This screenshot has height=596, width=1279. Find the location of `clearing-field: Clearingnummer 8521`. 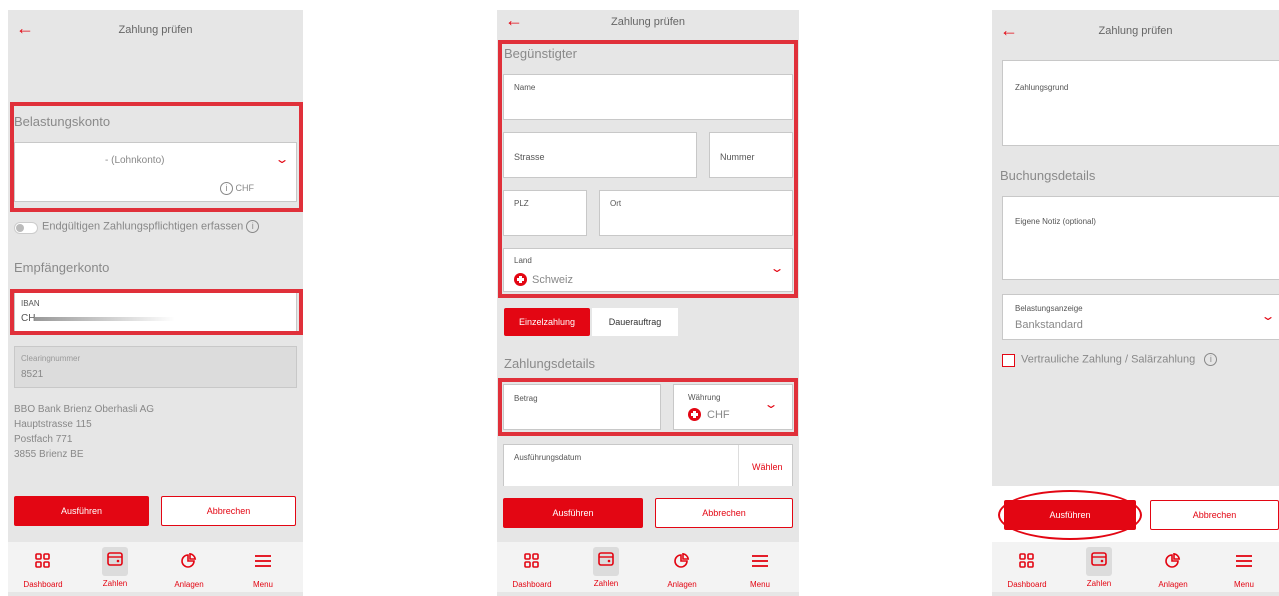

clearing-field: Clearingnummer 8521 is located at coordinates (155, 367).